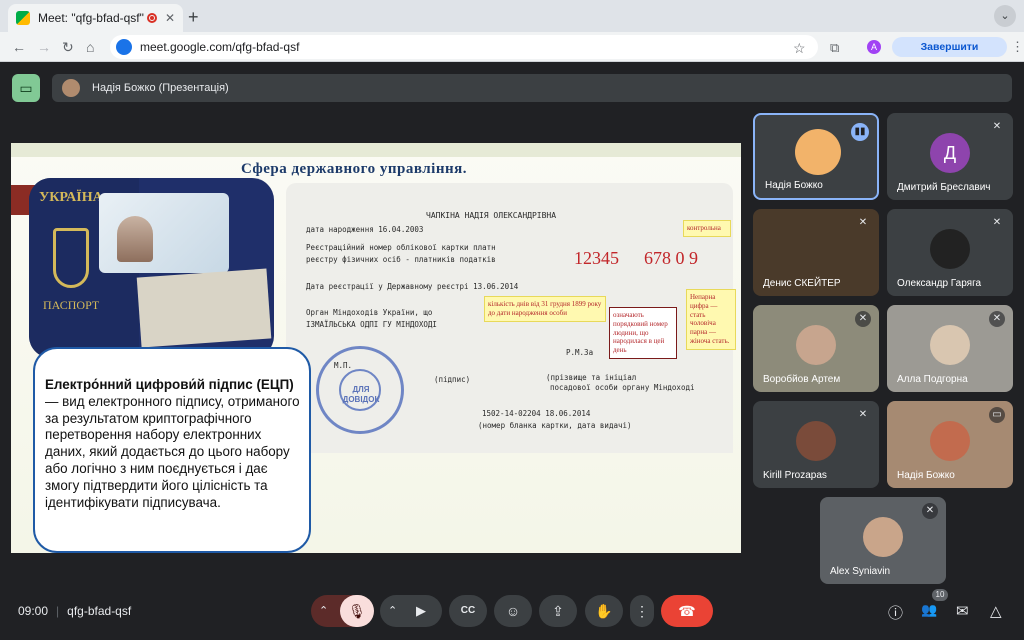 The image size is (1024, 640). Describe the element at coordinates (860, 571) in the screenshot. I see `participant-name: Alex Syniavin` at that location.